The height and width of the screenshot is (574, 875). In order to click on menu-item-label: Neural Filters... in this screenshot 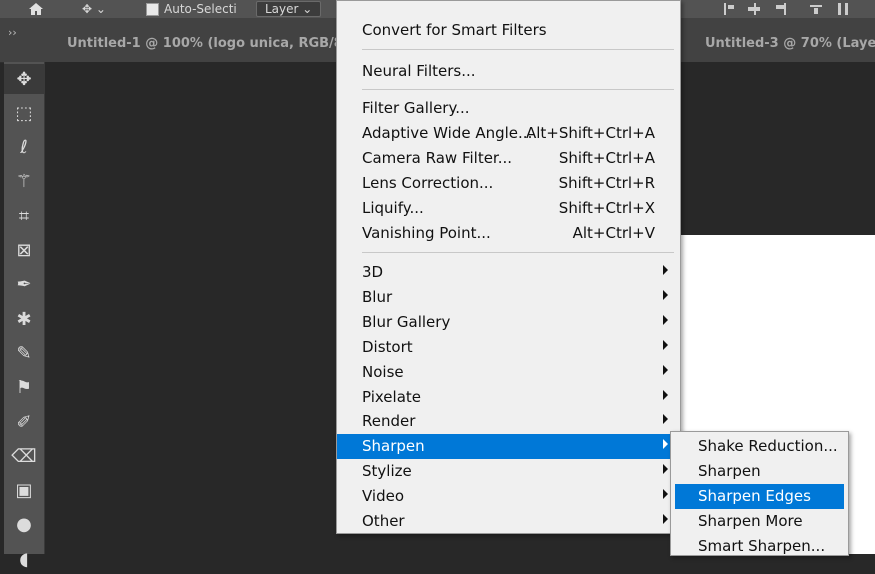, I will do `click(419, 71)`.